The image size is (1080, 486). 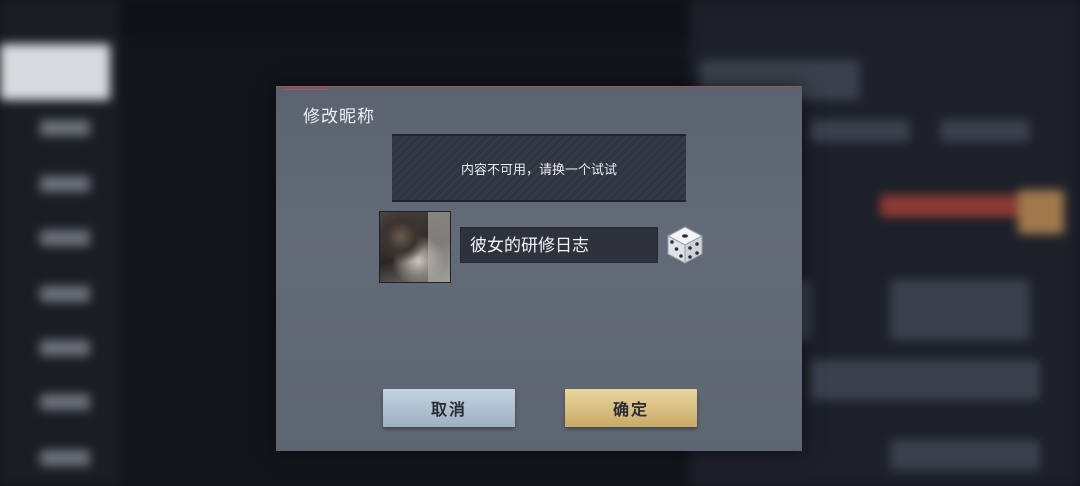 I want to click on dice-icon-svg, so click(x=685, y=245).